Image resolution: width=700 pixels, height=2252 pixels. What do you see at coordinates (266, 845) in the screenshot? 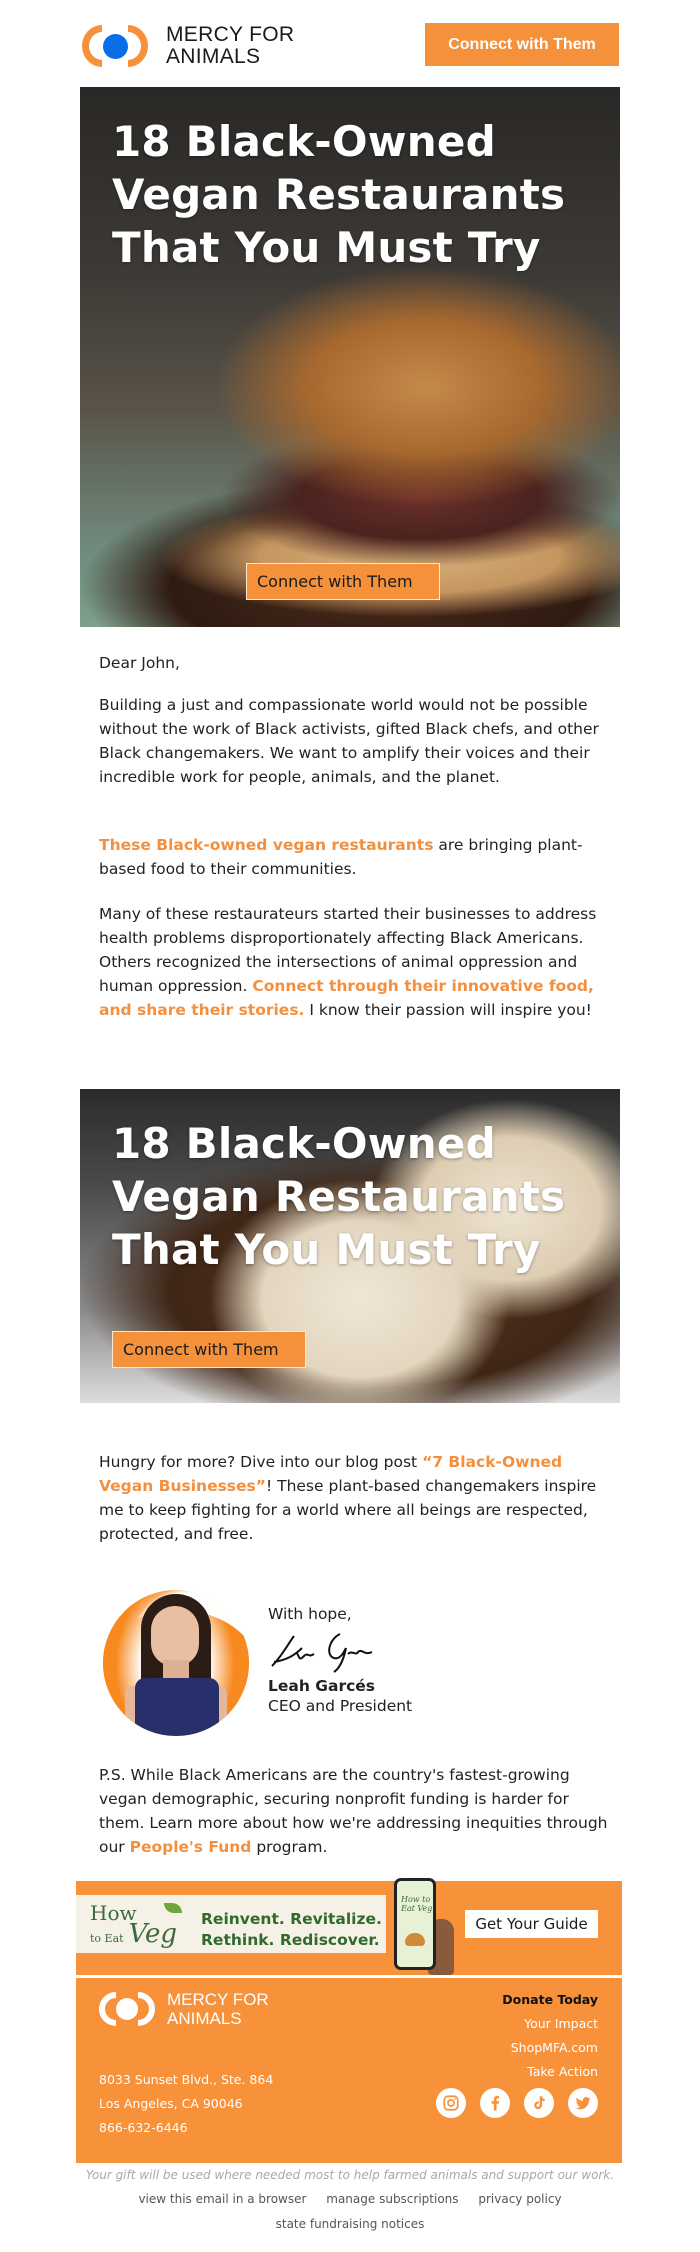
I see `restaurants-link: These Black-owned vegan restaurants` at bounding box center [266, 845].